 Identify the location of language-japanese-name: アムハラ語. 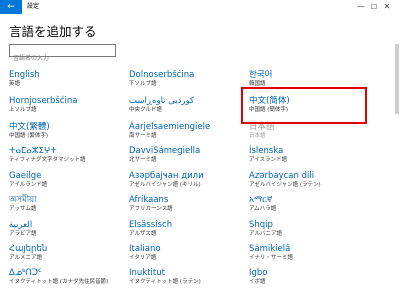
(263, 209).